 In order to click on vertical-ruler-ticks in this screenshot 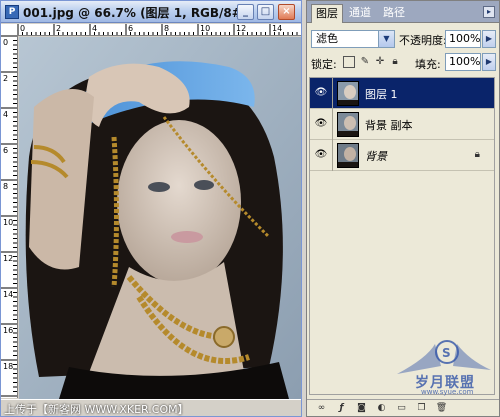, I will do `click(9, 216)`.